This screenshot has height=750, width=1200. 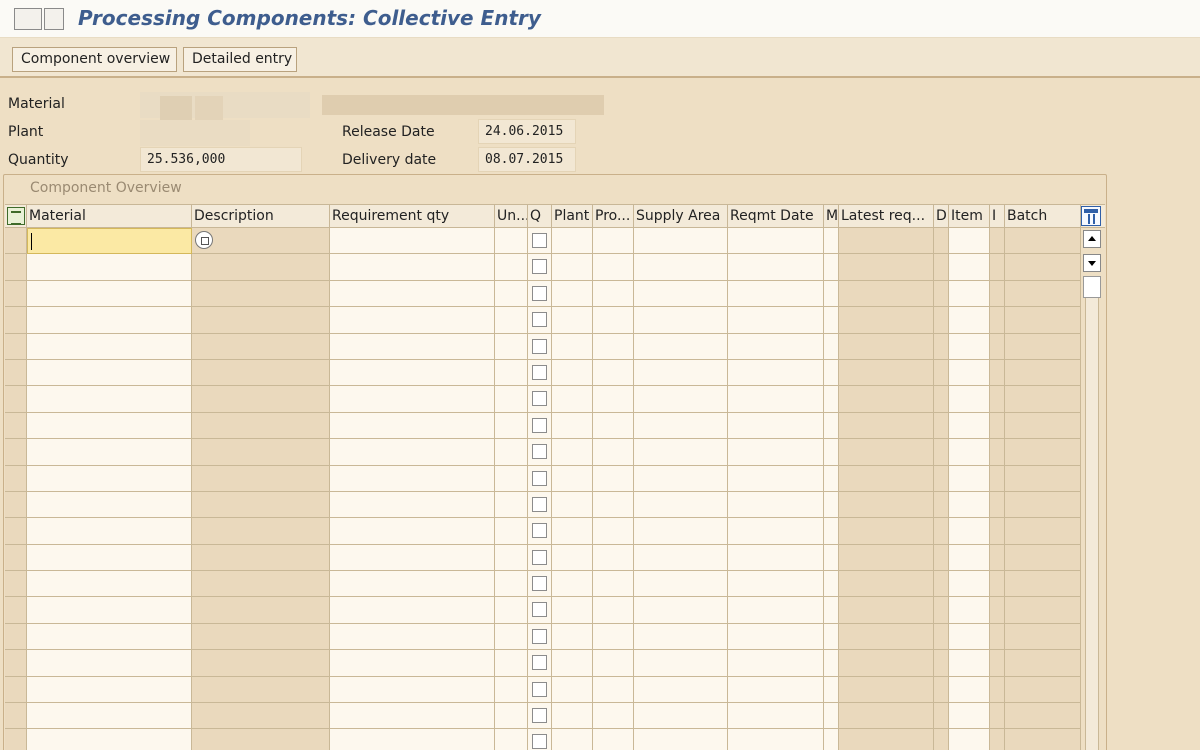 What do you see at coordinates (1092, 489) in the screenshot?
I see `vertical-scrollbar` at bounding box center [1092, 489].